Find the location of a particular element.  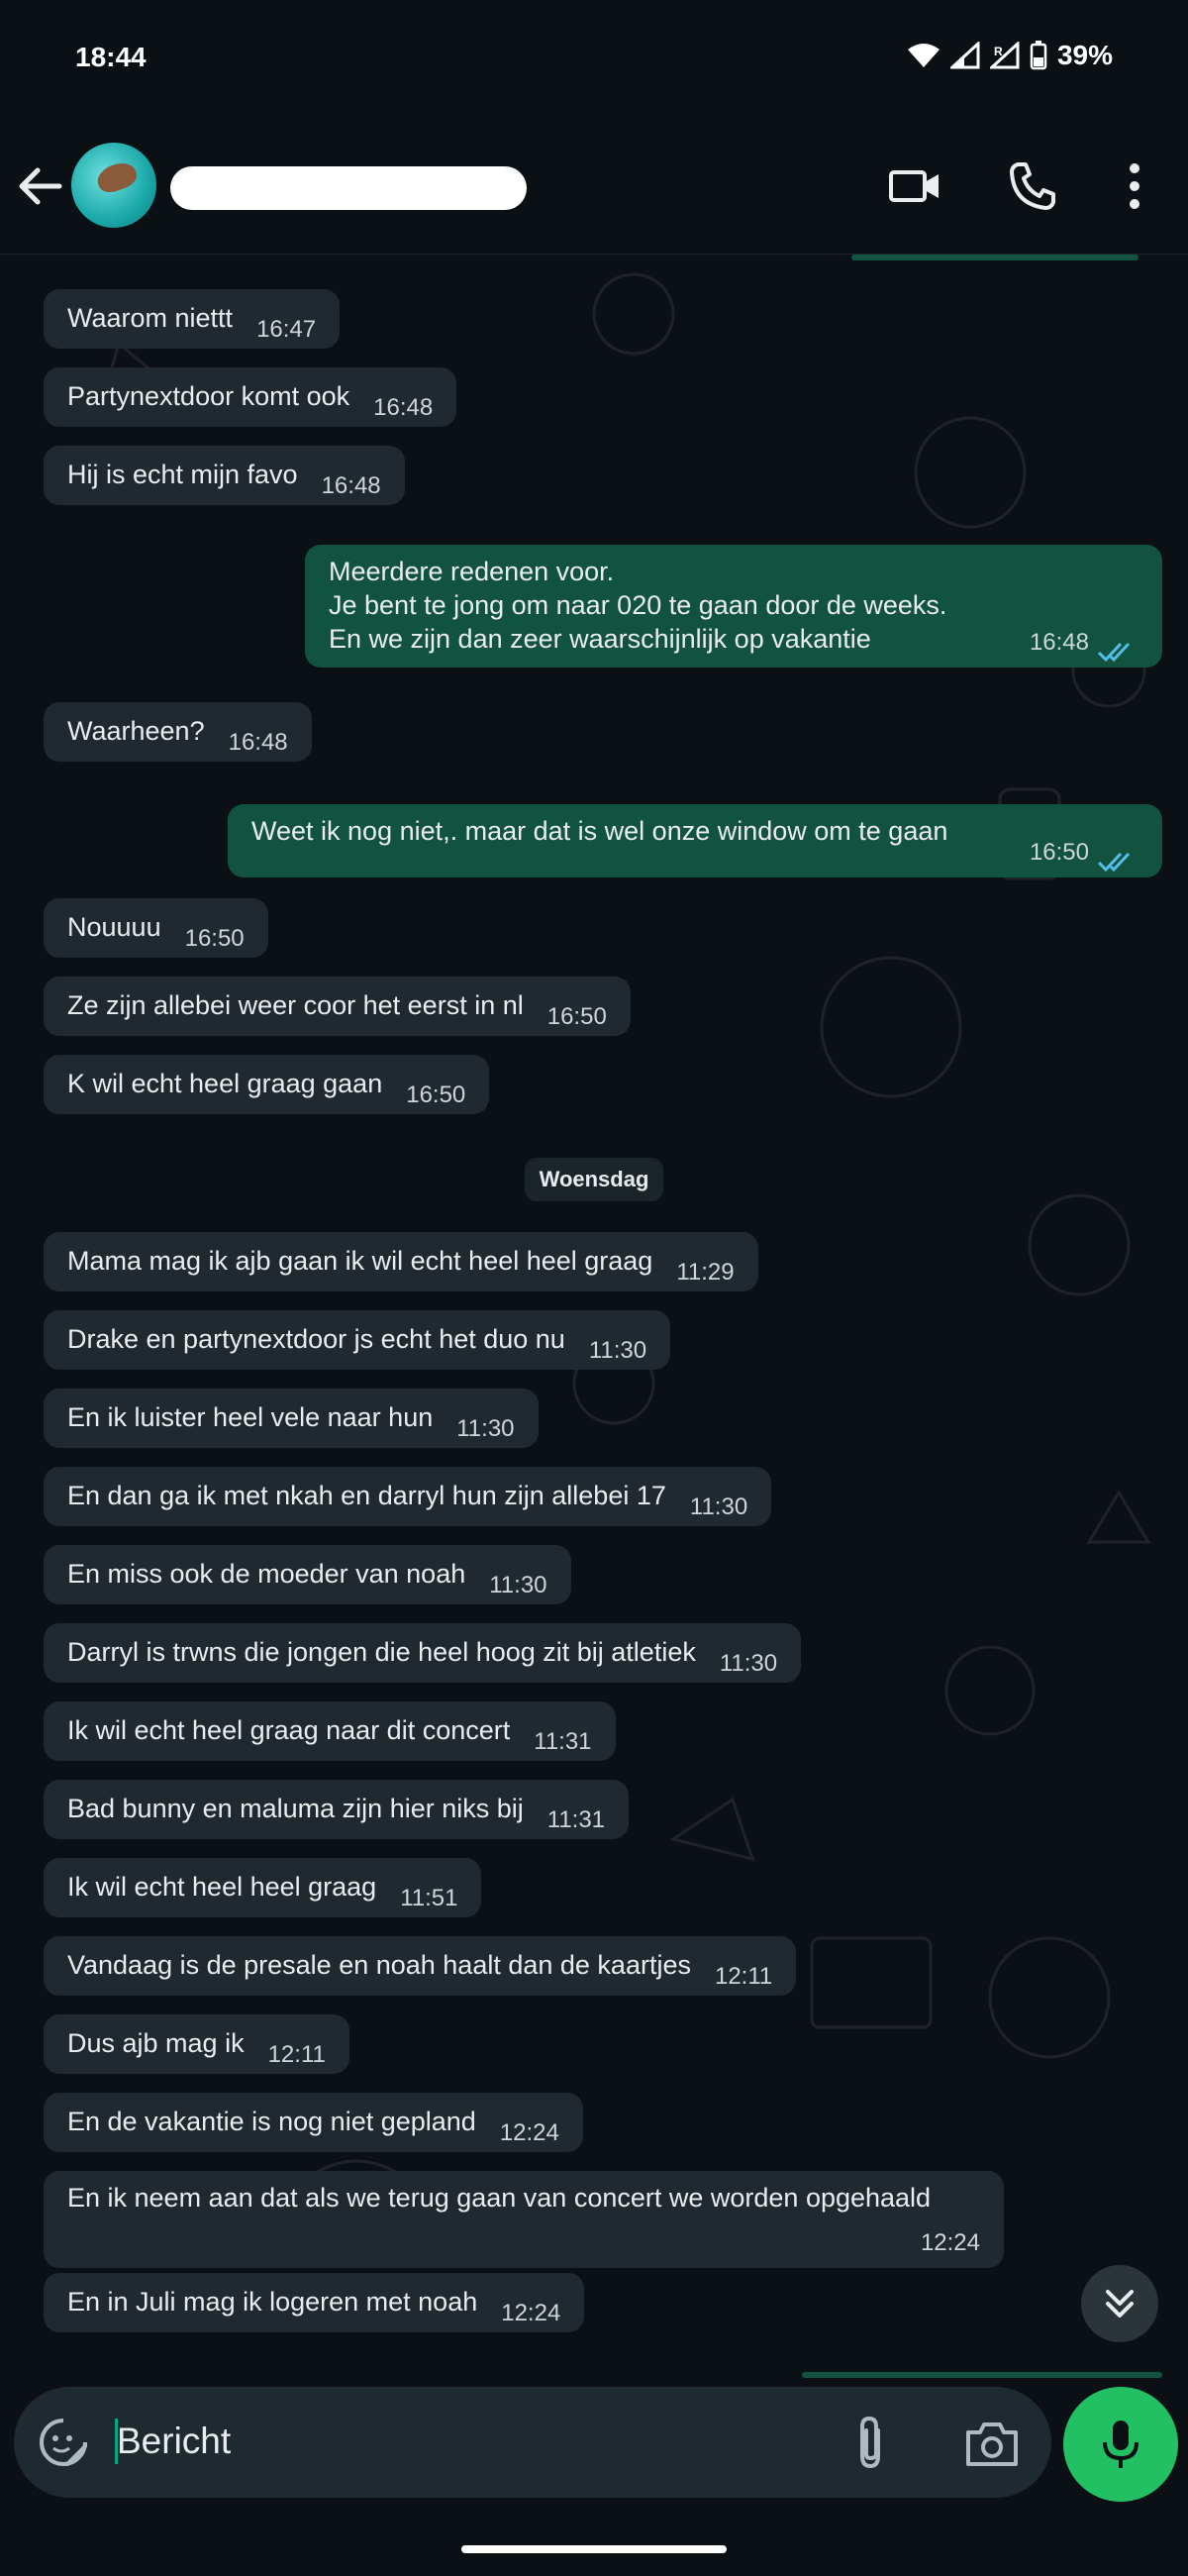

message-bubble-incoming: En in Juli mag ik logeren met noah 12:24 is located at coordinates (315, 2302).